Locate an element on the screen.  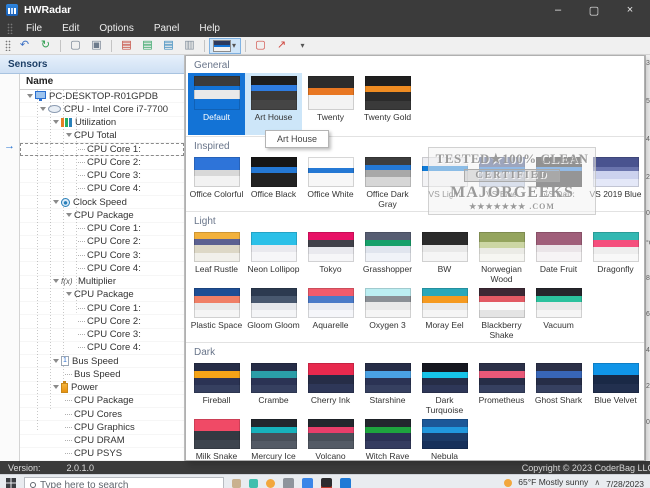
theme-item-art-house: Art House is located at coordinates (273, 104).